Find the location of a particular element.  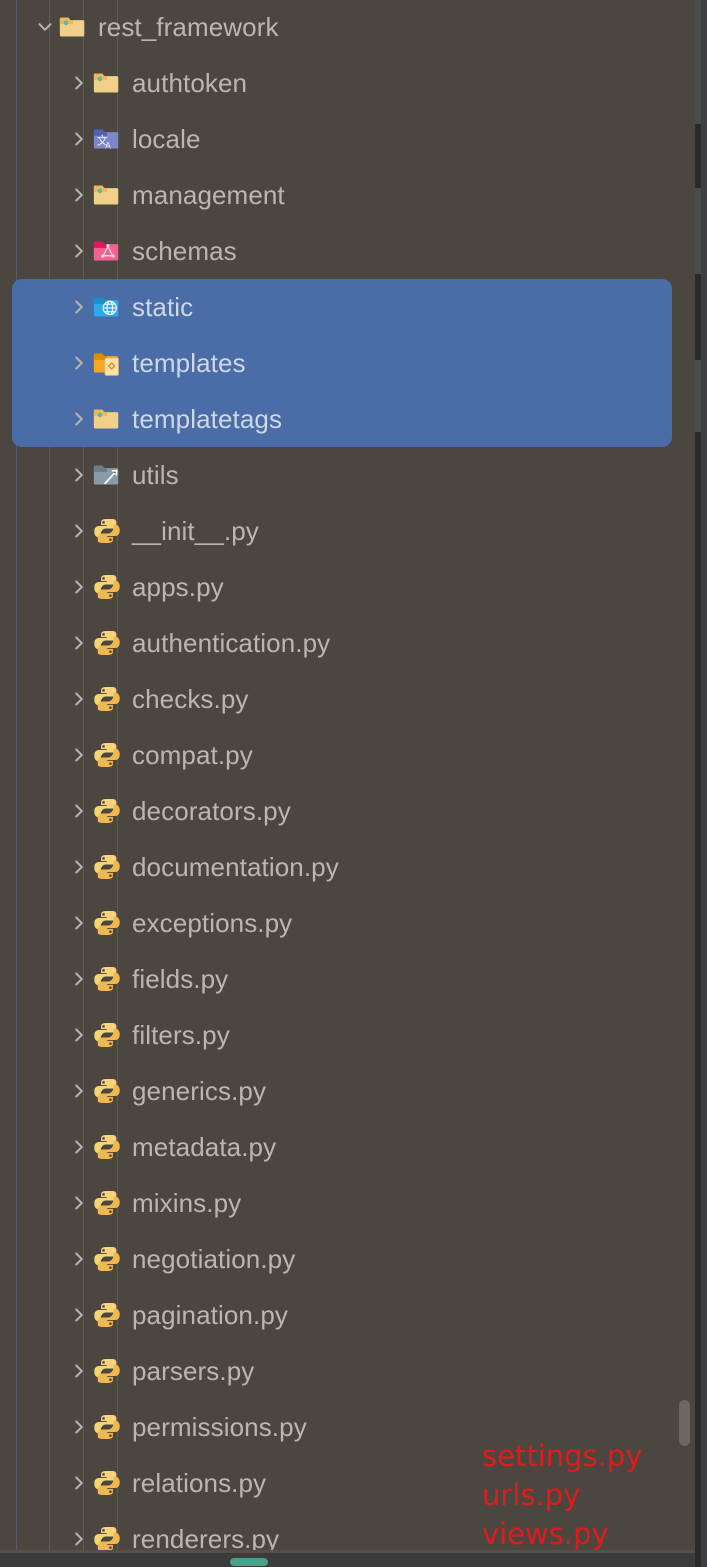

folder-tools-icon is located at coordinates (109, 475).